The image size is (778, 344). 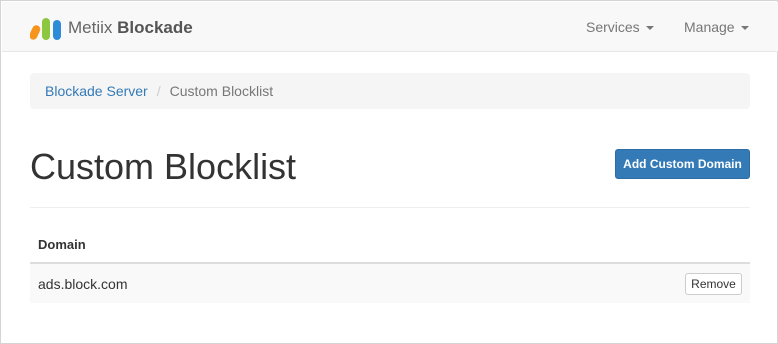 What do you see at coordinates (390, 27) in the screenshot?
I see `navbar: Metiix Blockade Services Manage` at bounding box center [390, 27].